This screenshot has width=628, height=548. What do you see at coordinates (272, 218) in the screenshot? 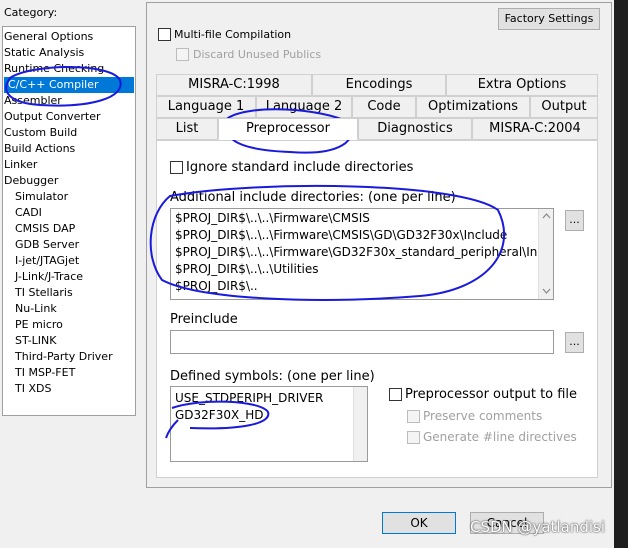
I see `include-dir-line: $PROJ_DIR$\..\..\Firmware\CMSIS` at bounding box center [272, 218].